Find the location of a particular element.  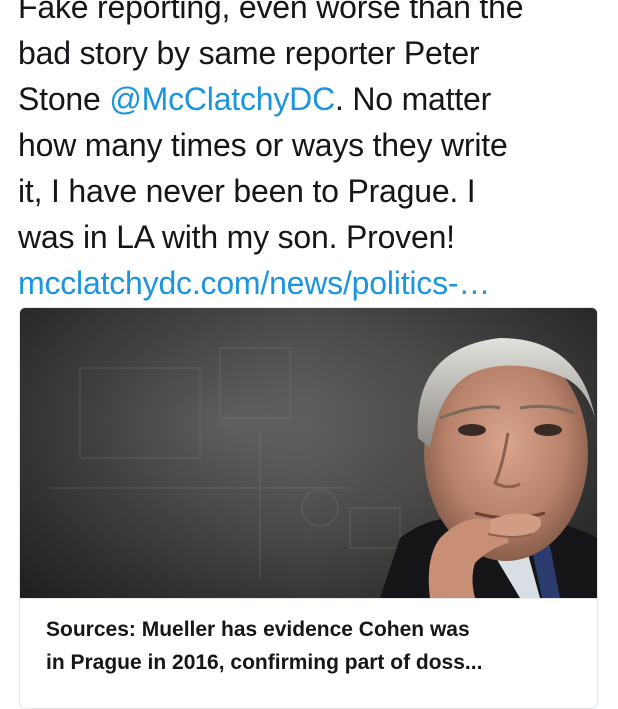

tweet-text-fragment: Stone is located at coordinates (64, 99).